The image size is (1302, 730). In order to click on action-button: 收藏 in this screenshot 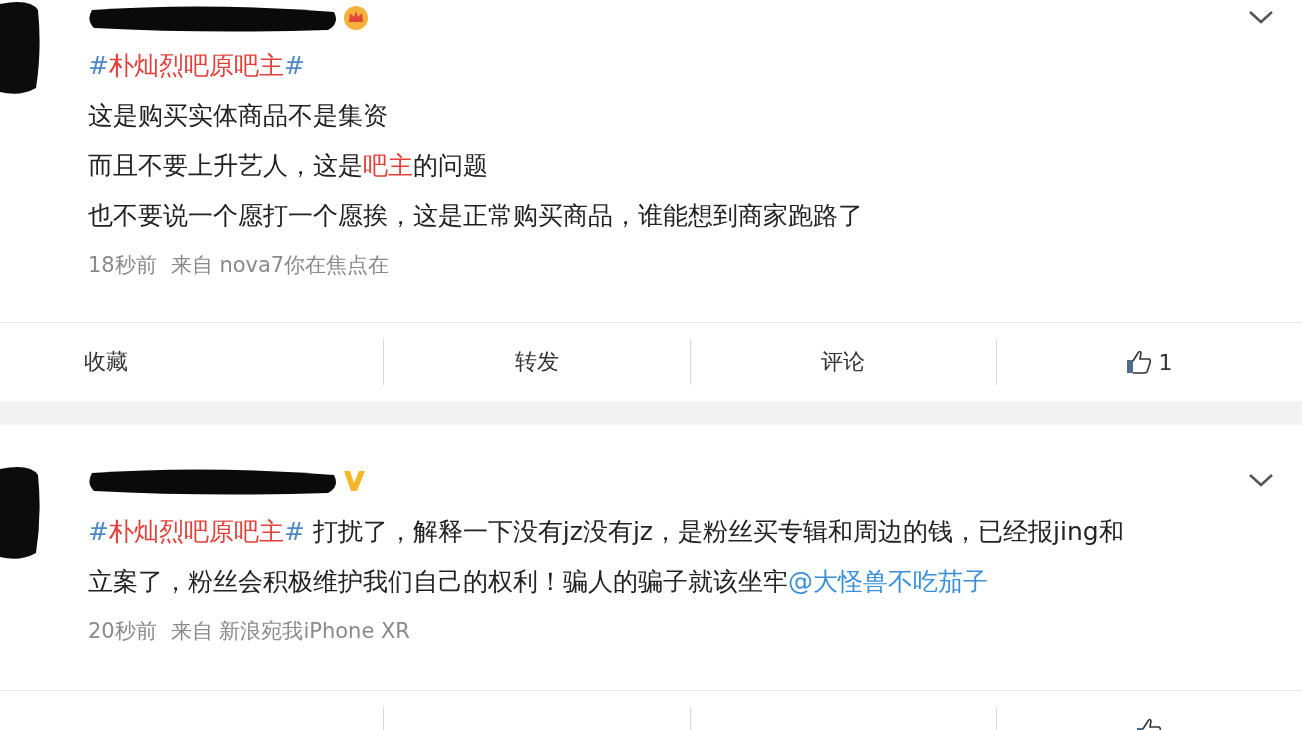, I will do `click(106, 362)`.